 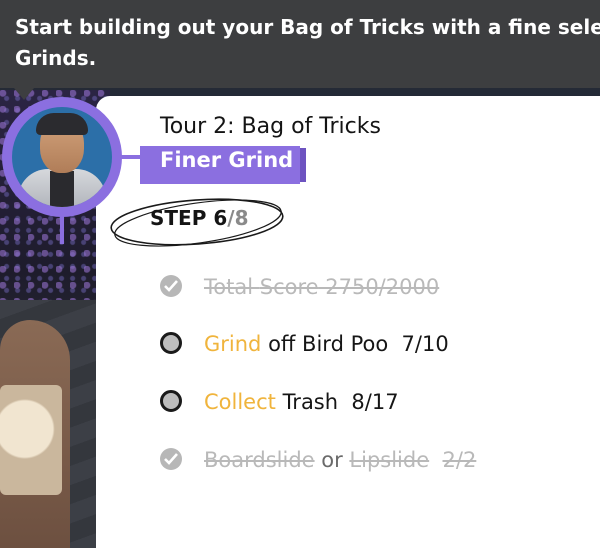 I want to click on objective-progress: 7/10, so click(x=425, y=344).